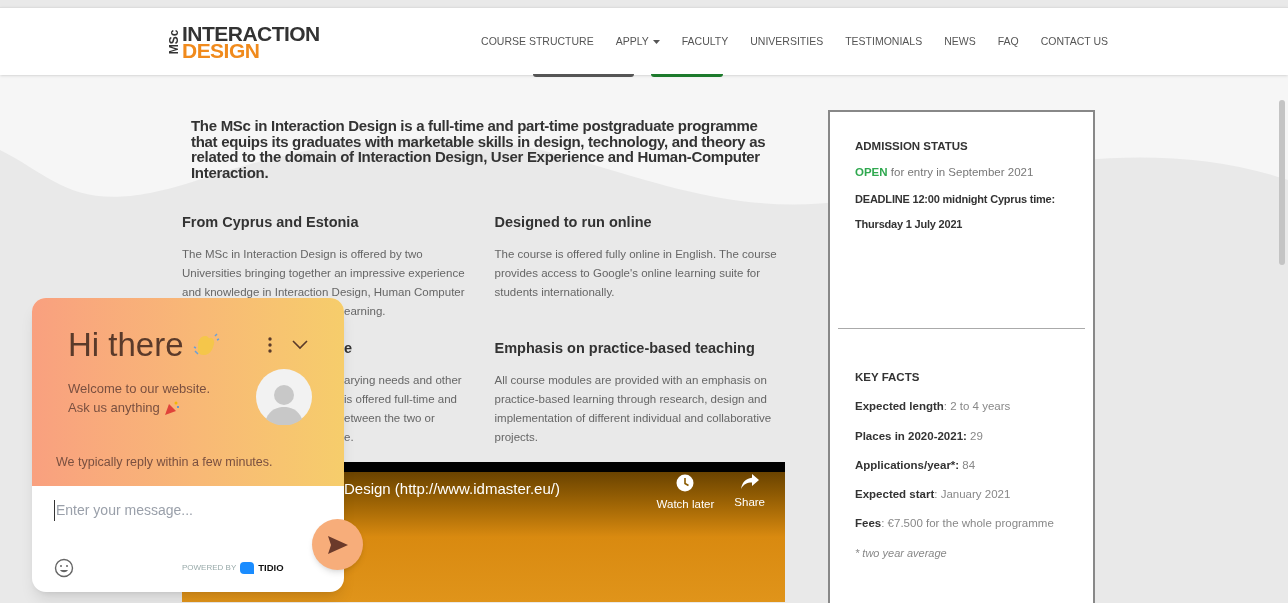 This screenshot has width=1288, height=603. Describe the element at coordinates (114, 408) in the screenshot. I see `welcome-text: Ask us anything` at that location.